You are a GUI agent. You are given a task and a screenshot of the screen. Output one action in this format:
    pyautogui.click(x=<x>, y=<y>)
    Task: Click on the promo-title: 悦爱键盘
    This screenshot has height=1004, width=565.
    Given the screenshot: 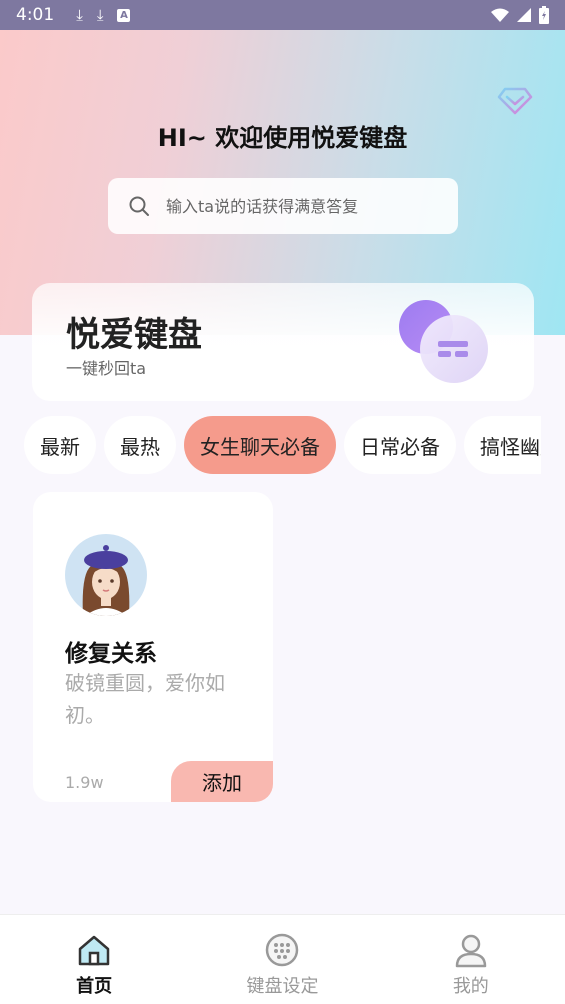 What is the action you would take?
    pyautogui.click(x=134, y=335)
    